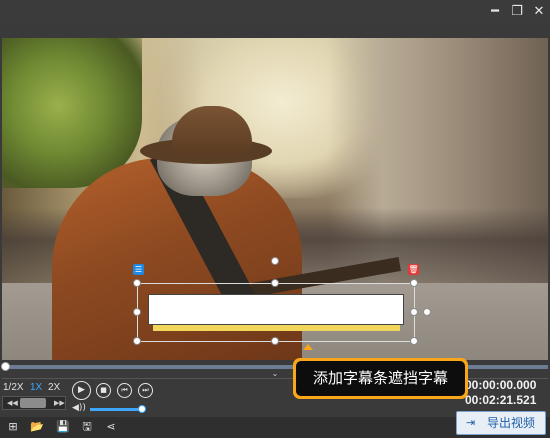 Image resolution: width=550 pixels, height=438 pixels. I want to click on title-bar, so click(275, 12).